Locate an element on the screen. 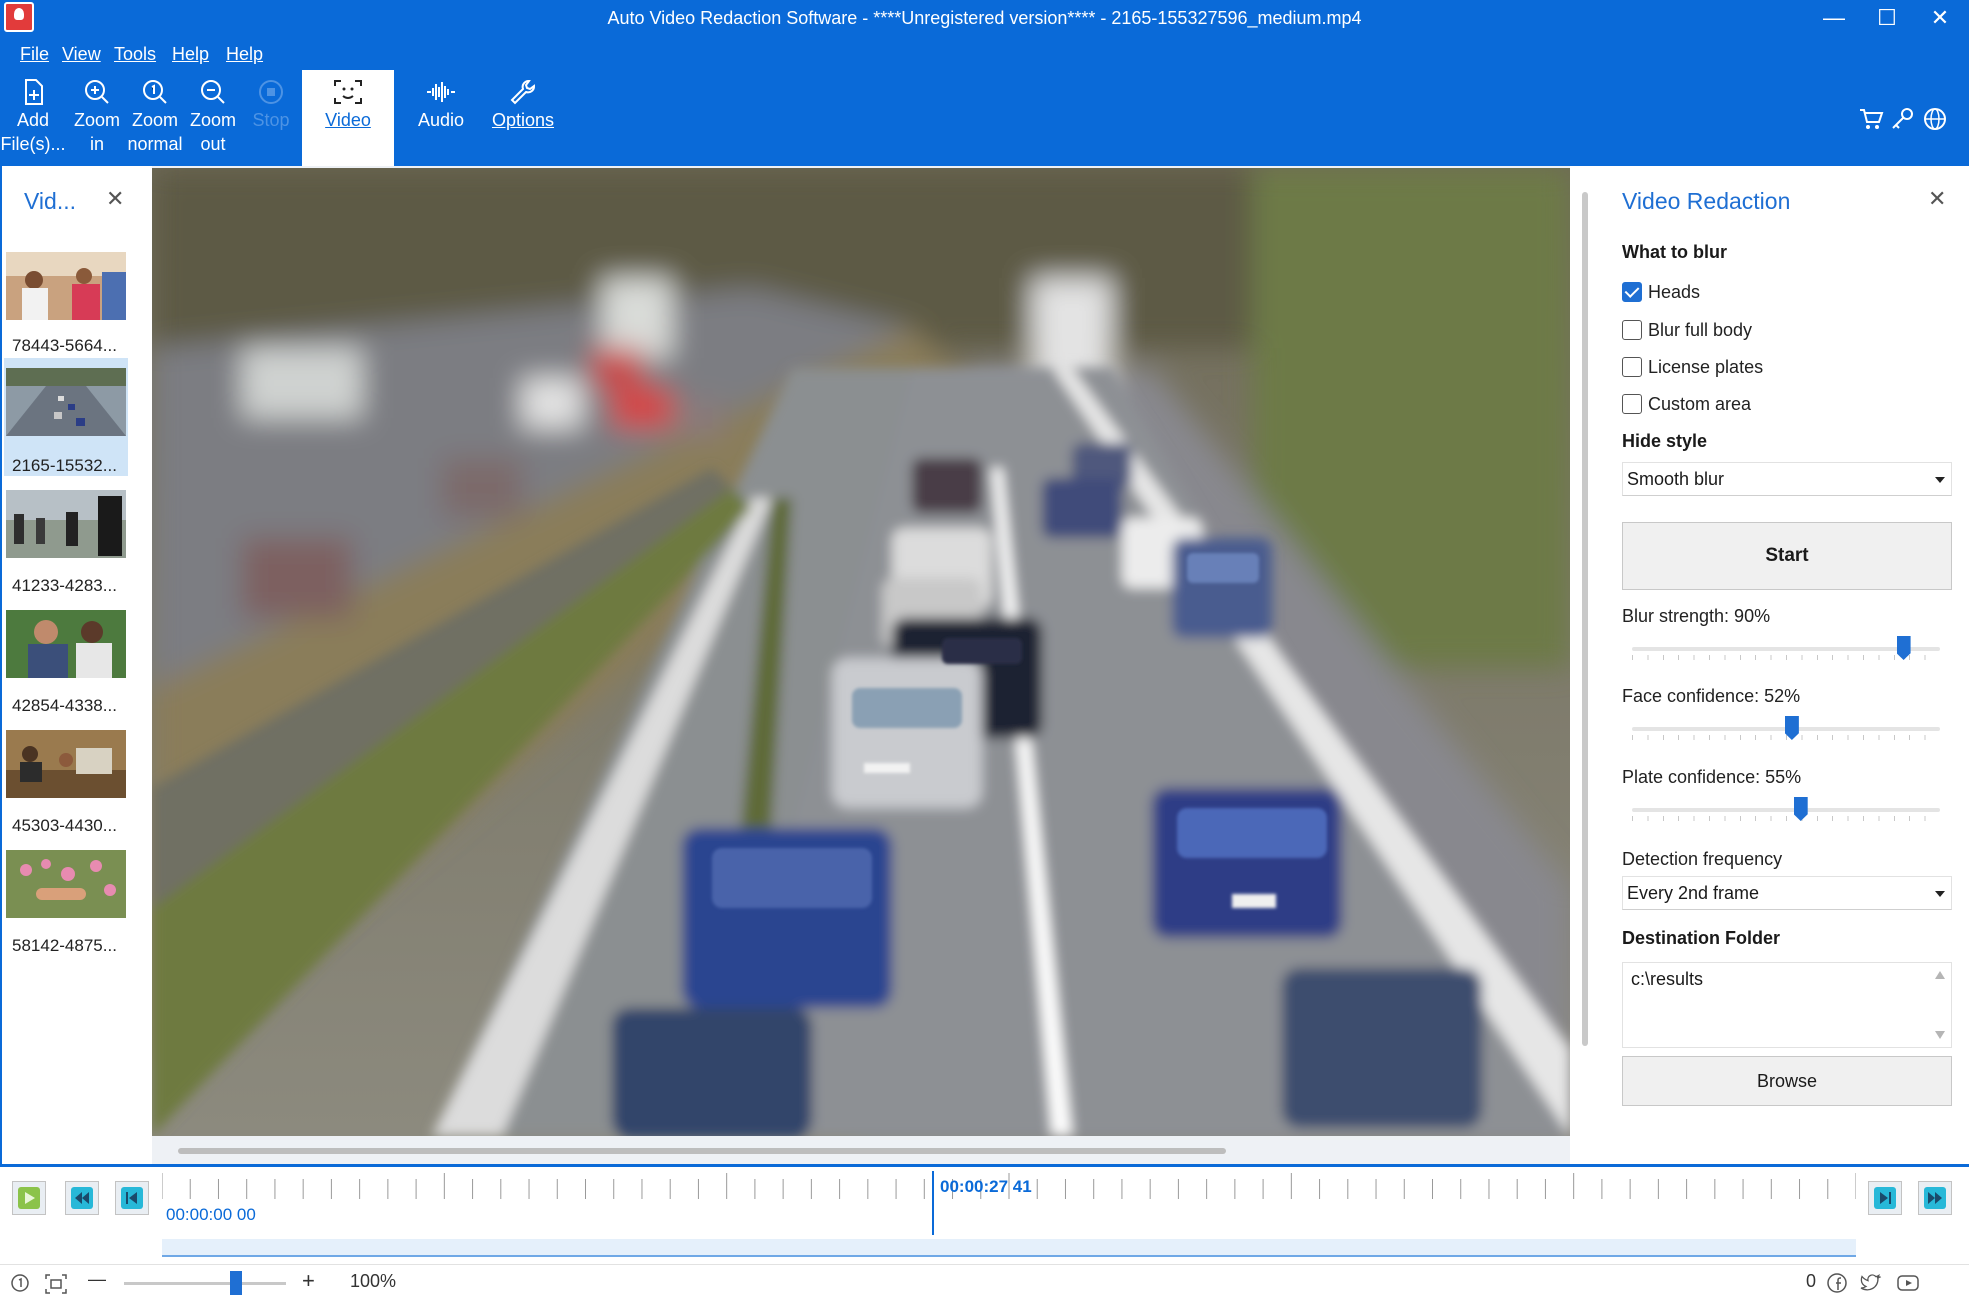 The image size is (1969, 1301). zoom-out-button: — is located at coordinates (97, 1279).